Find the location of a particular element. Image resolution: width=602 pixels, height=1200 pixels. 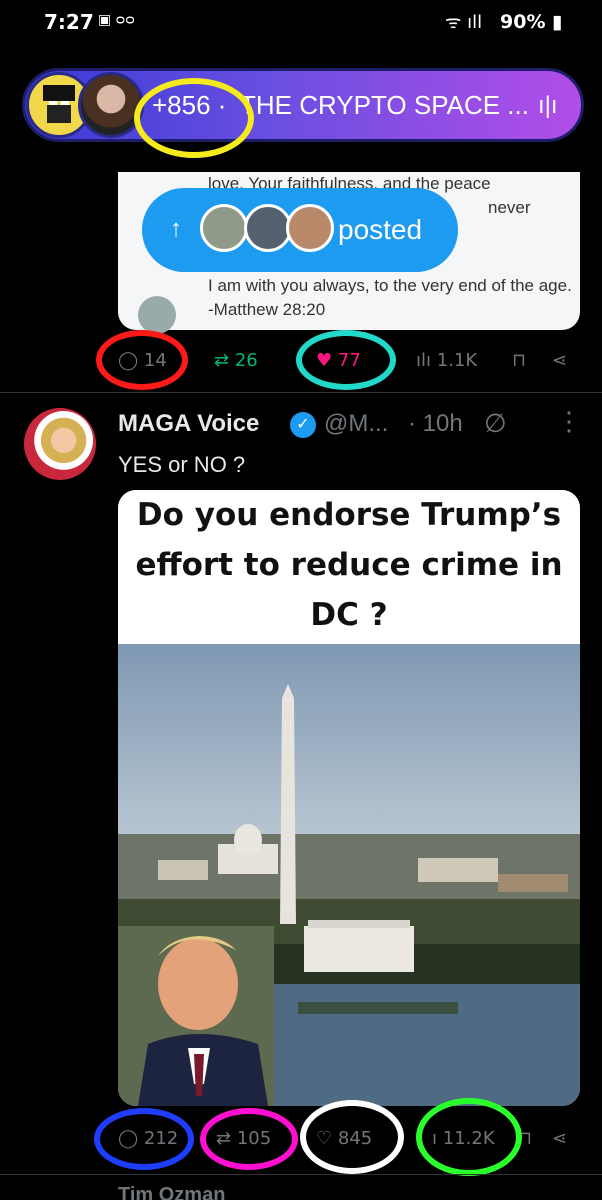

repost-icon: ⇄ is located at coordinates (222, 360).